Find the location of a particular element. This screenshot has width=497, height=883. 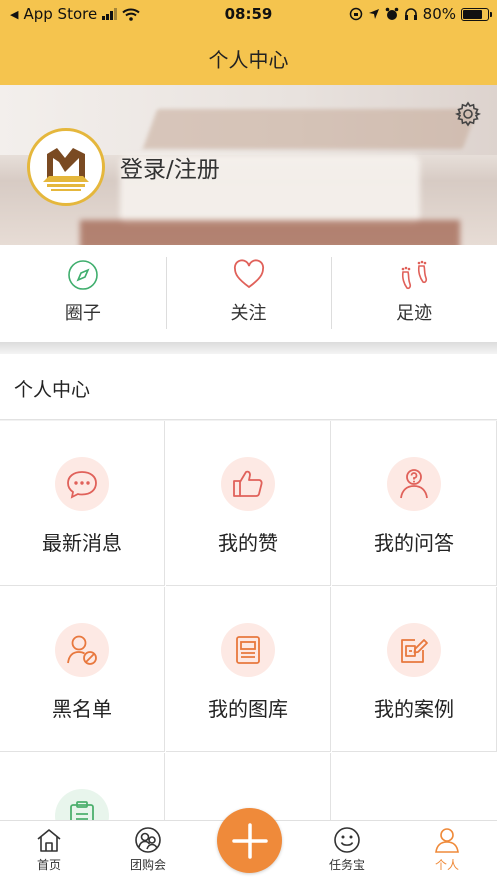

tab-label: 首页 is located at coordinates (48, 865).